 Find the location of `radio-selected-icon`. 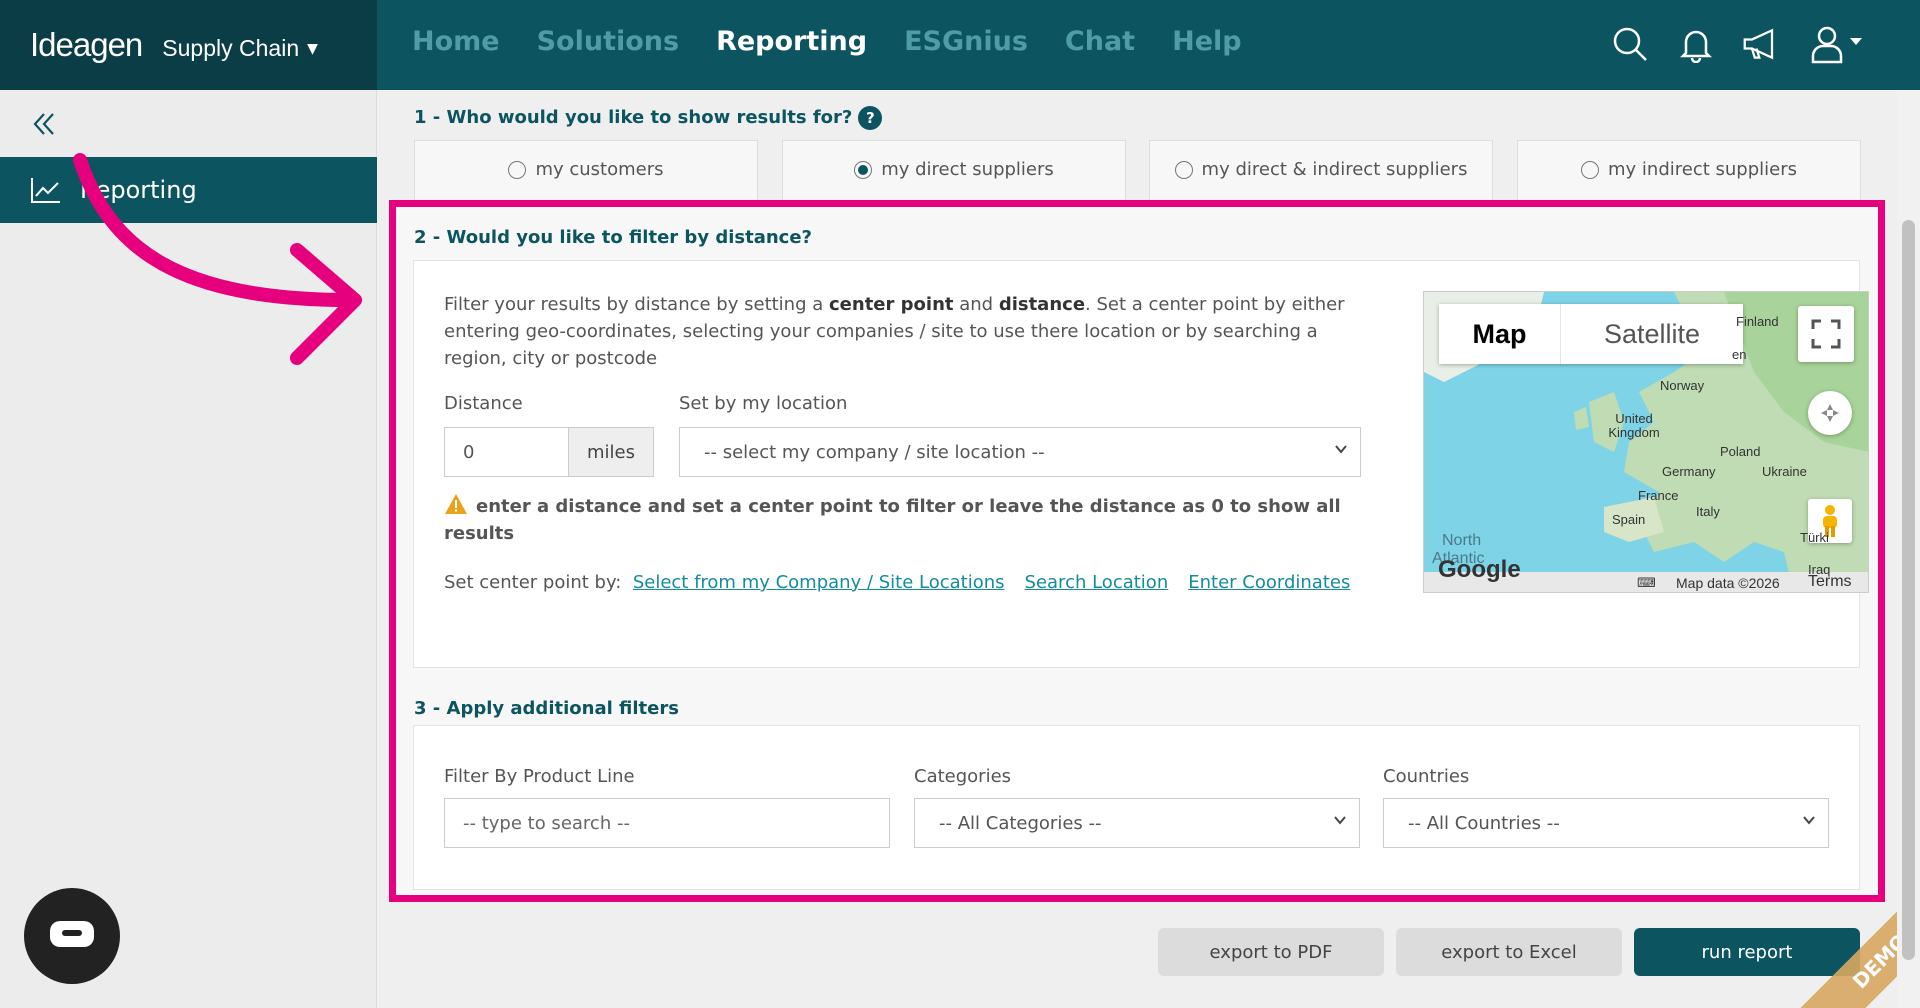

radio-selected-icon is located at coordinates (863, 170).